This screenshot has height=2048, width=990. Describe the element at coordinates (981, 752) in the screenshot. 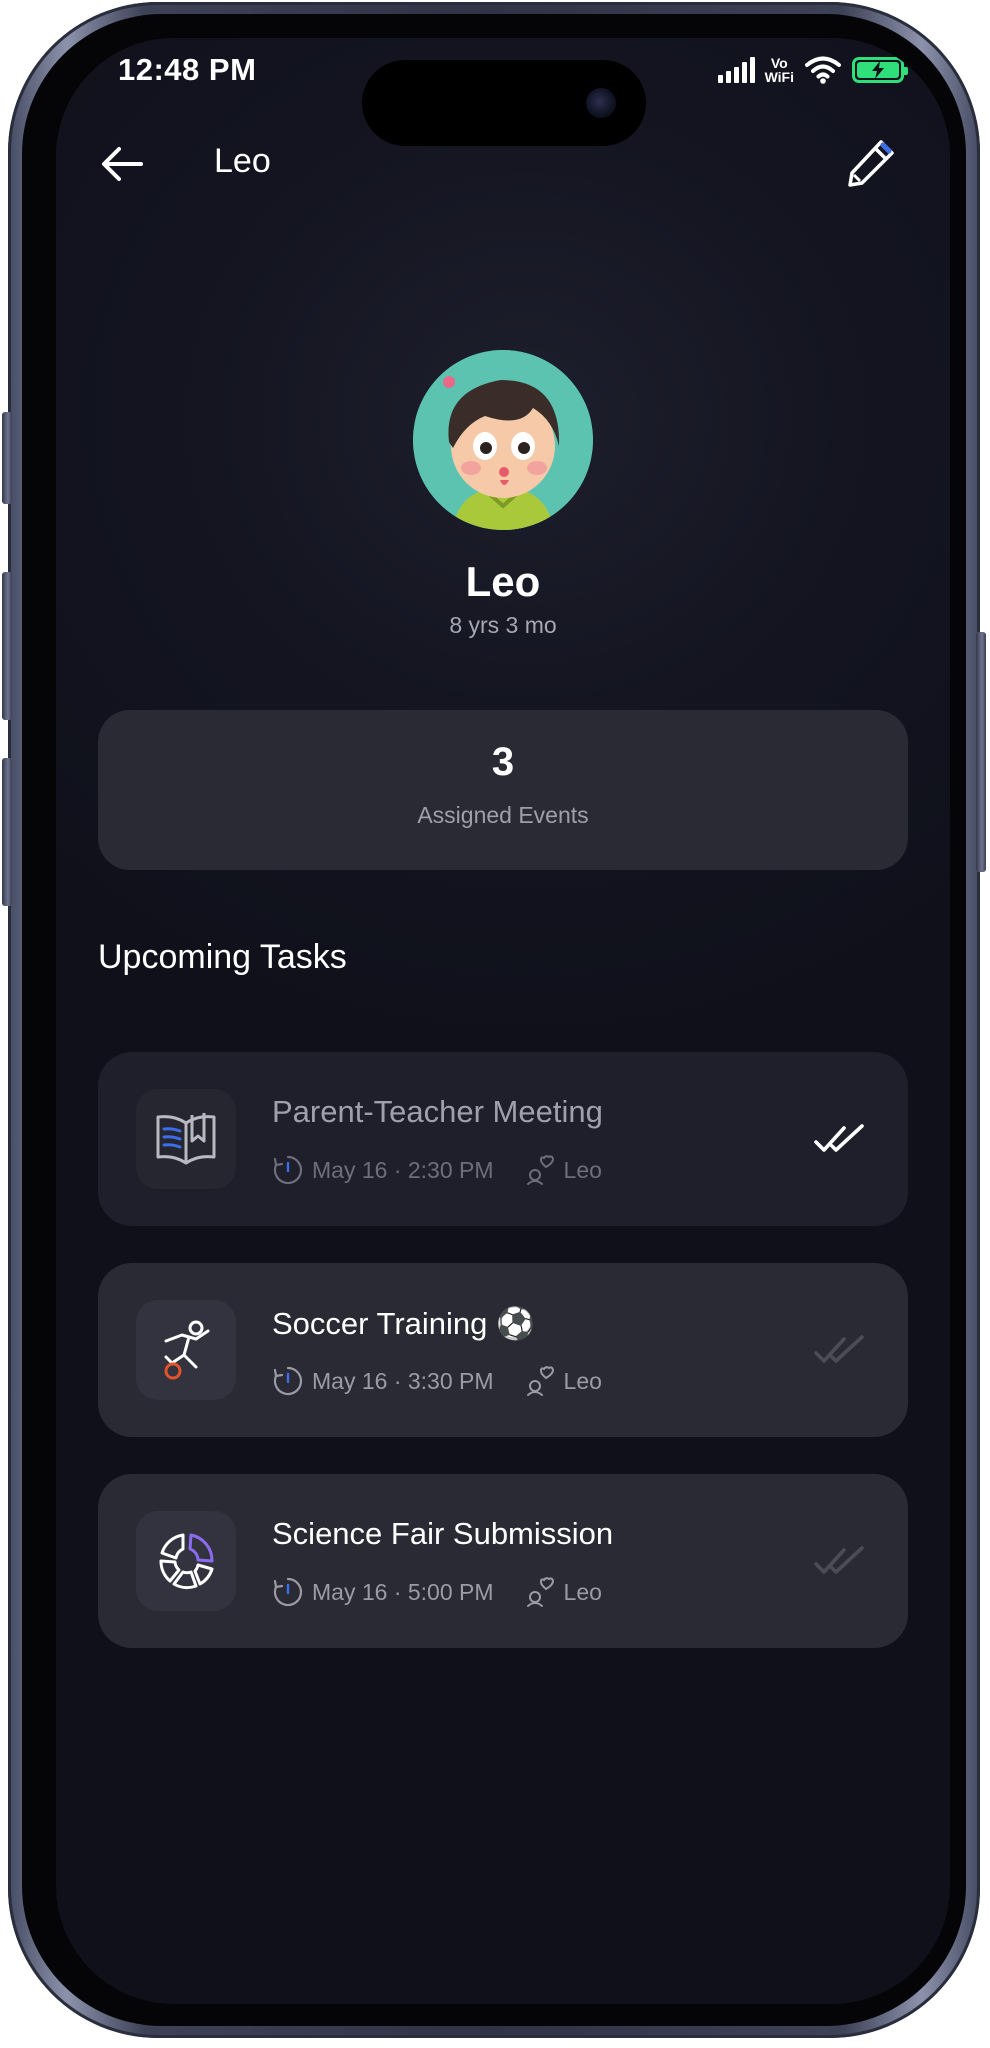

I see `power-button` at that location.